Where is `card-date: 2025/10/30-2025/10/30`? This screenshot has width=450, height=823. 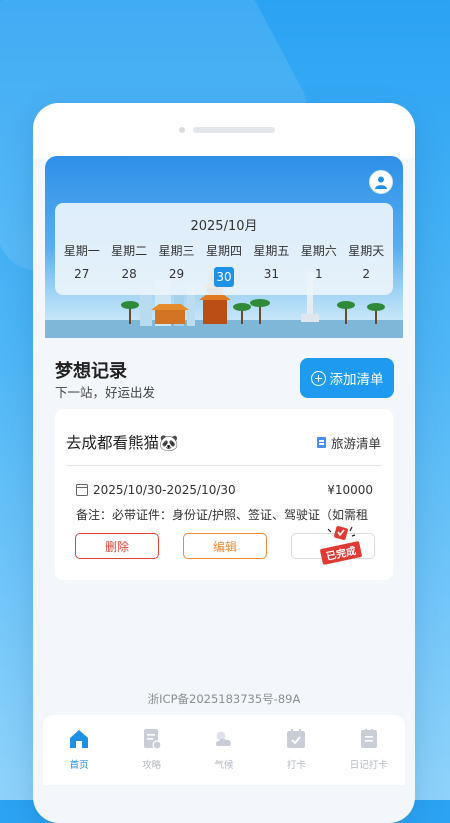
card-date: 2025/10/30-2025/10/30 is located at coordinates (156, 490).